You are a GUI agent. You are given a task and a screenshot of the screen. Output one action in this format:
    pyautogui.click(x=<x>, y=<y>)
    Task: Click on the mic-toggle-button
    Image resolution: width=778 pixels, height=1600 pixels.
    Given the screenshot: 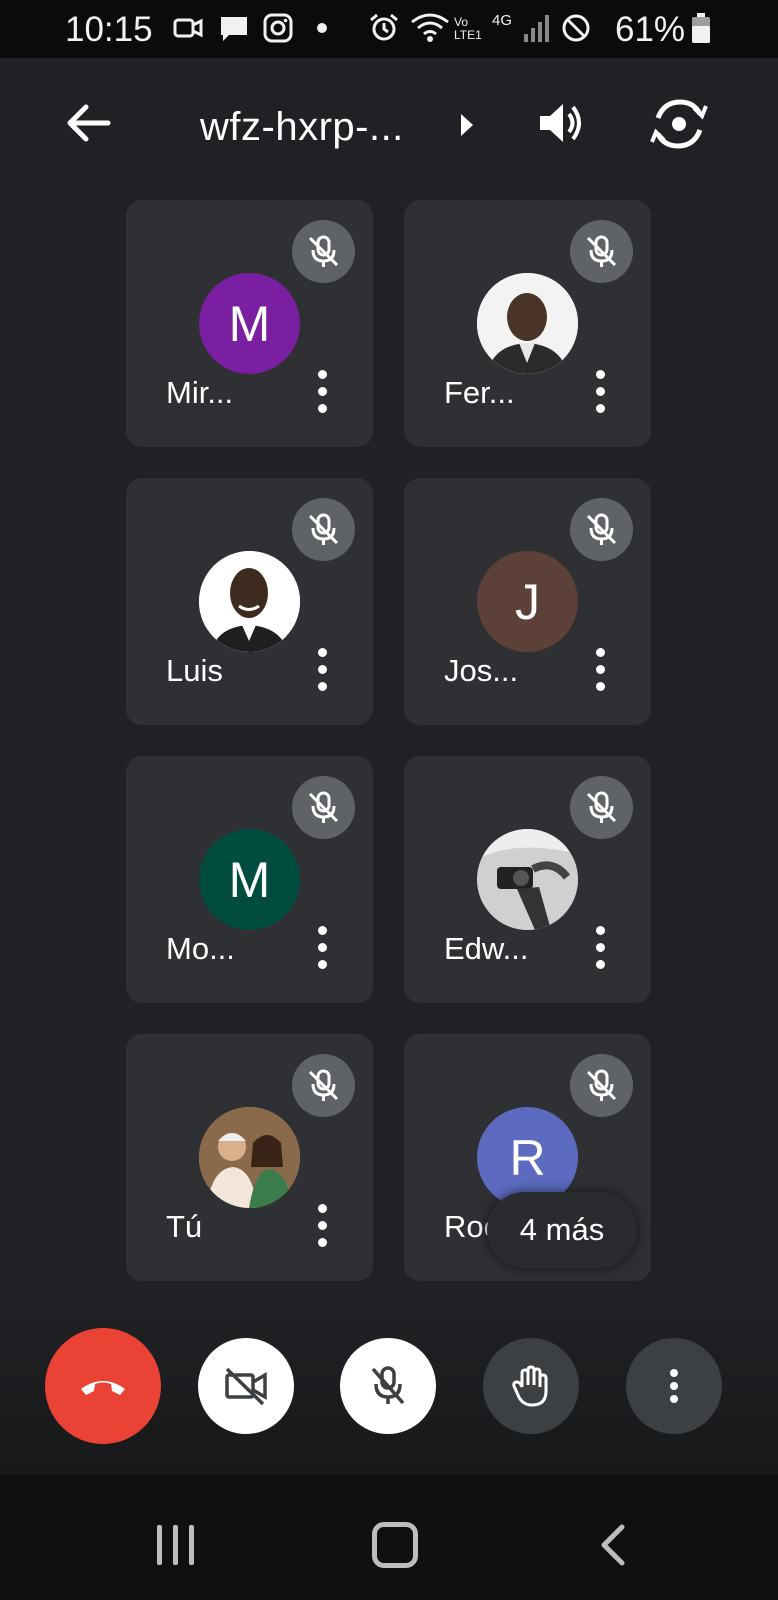 What is the action you would take?
    pyautogui.click(x=388, y=1386)
    